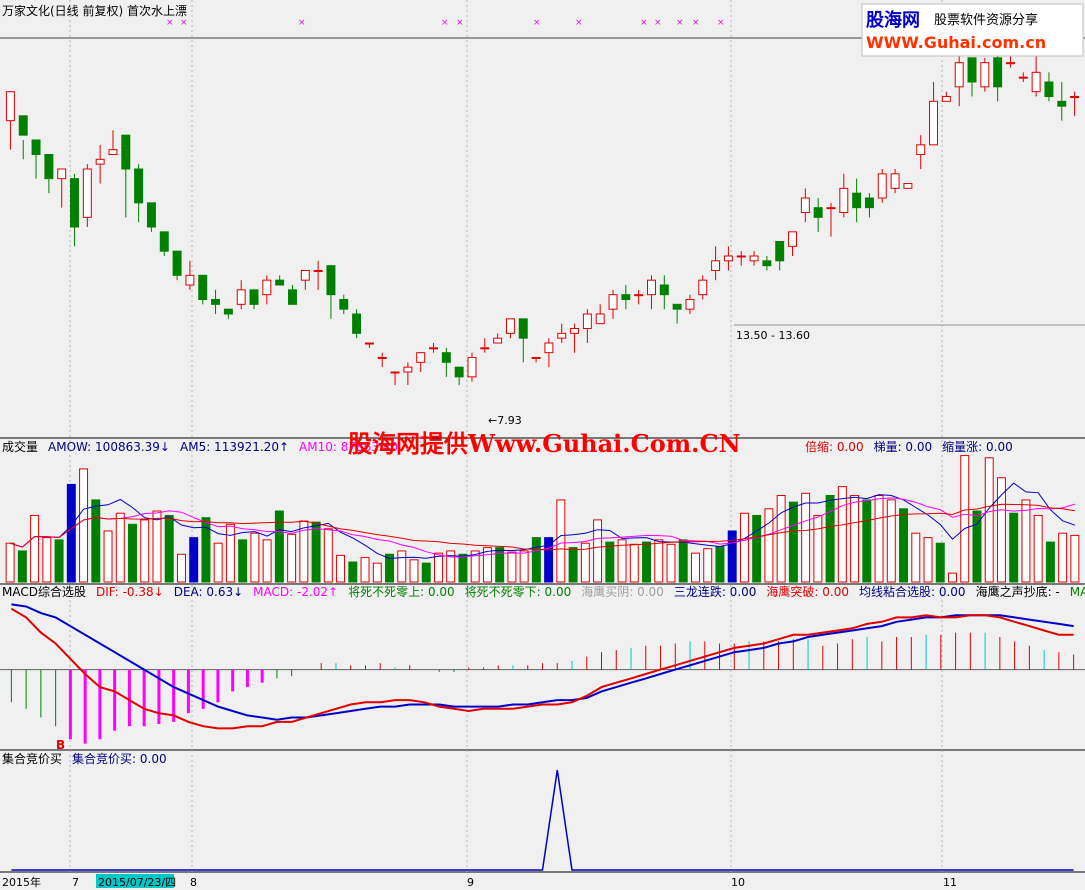  What do you see at coordinates (950, 882) in the screenshot?
I see `x-axis-label: 11` at bounding box center [950, 882].